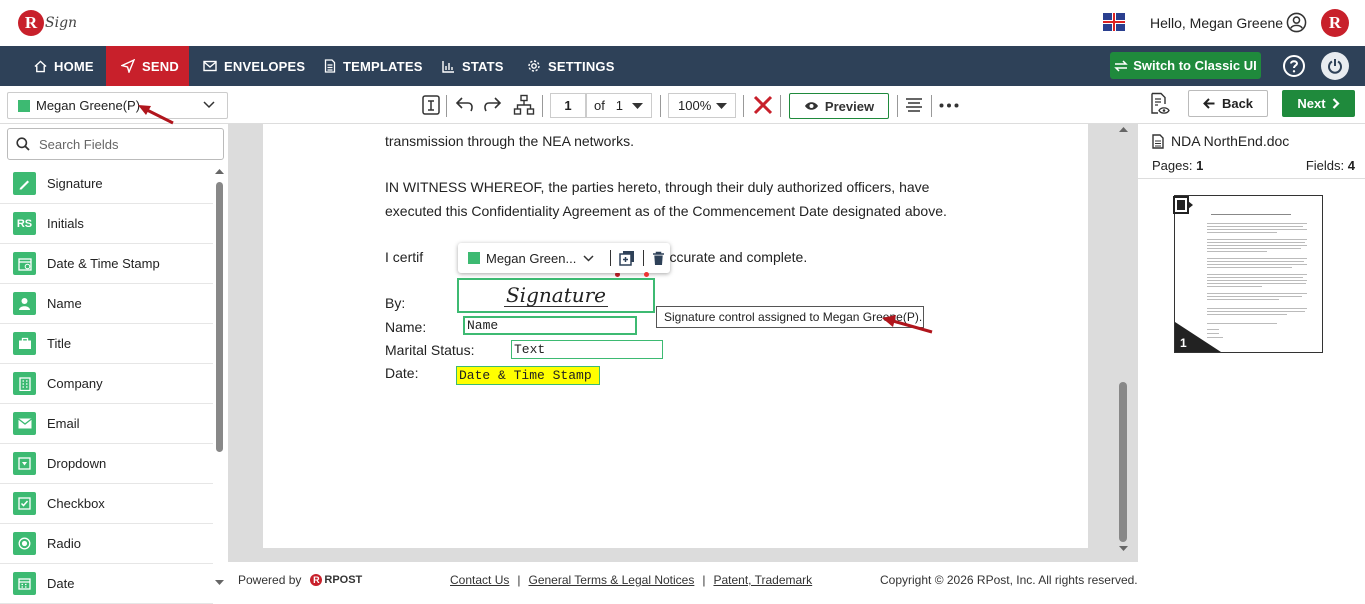 This screenshot has width=1365, height=604. What do you see at coordinates (1160, 104) in the screenshot?
I see `view-document-icon` at bounding box center [1160, 104].